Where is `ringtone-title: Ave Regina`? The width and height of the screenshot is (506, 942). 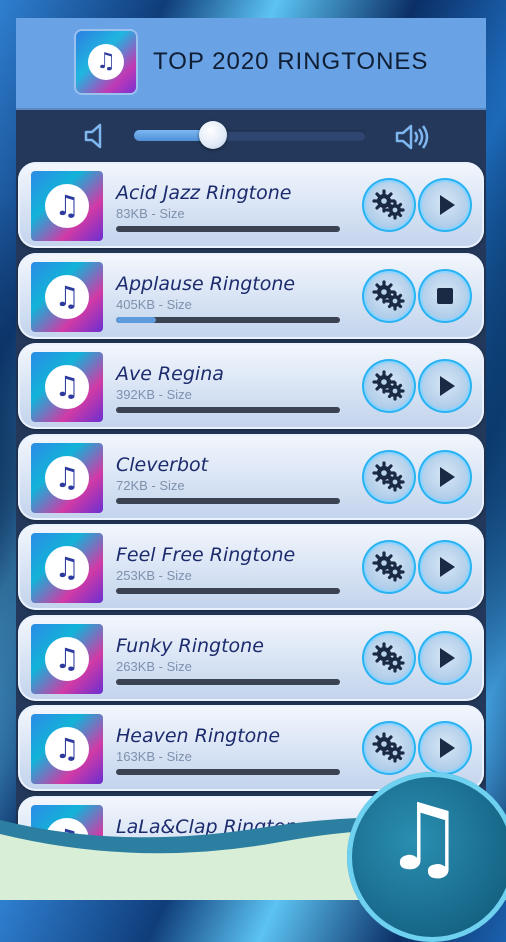
ringtone-title: Ave Regina is located at coordinates (170, 374).